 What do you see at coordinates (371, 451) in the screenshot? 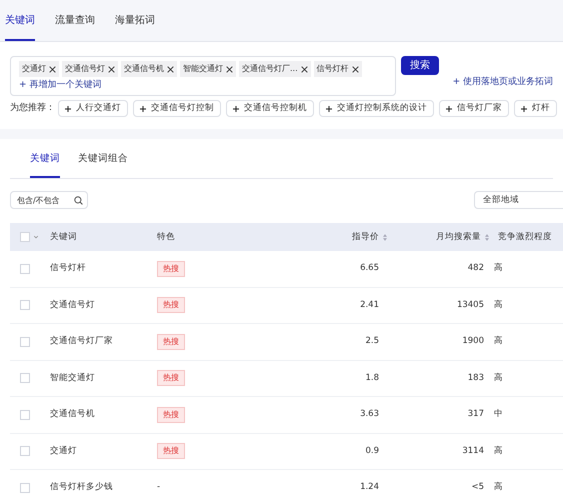
I see `table-cell-text: 0.9` at bounding box center [371, 451].